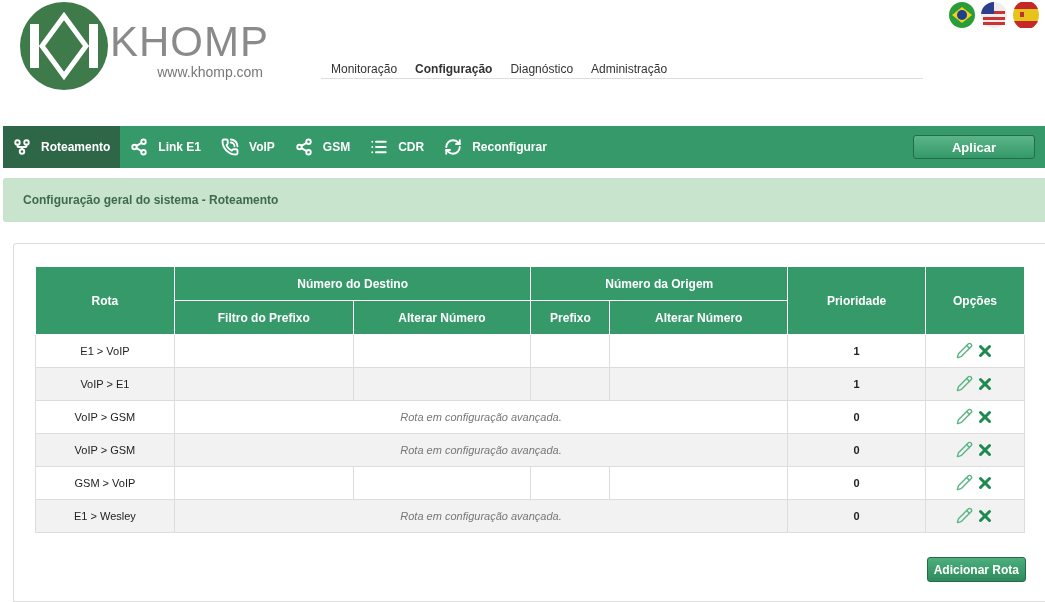 The width and height of the screenshot is (1045, 602). What do you see at coordinates (974, 147) in the screenshot?
I see `apply-button: Aplicar` at bounding box center [974, 147].